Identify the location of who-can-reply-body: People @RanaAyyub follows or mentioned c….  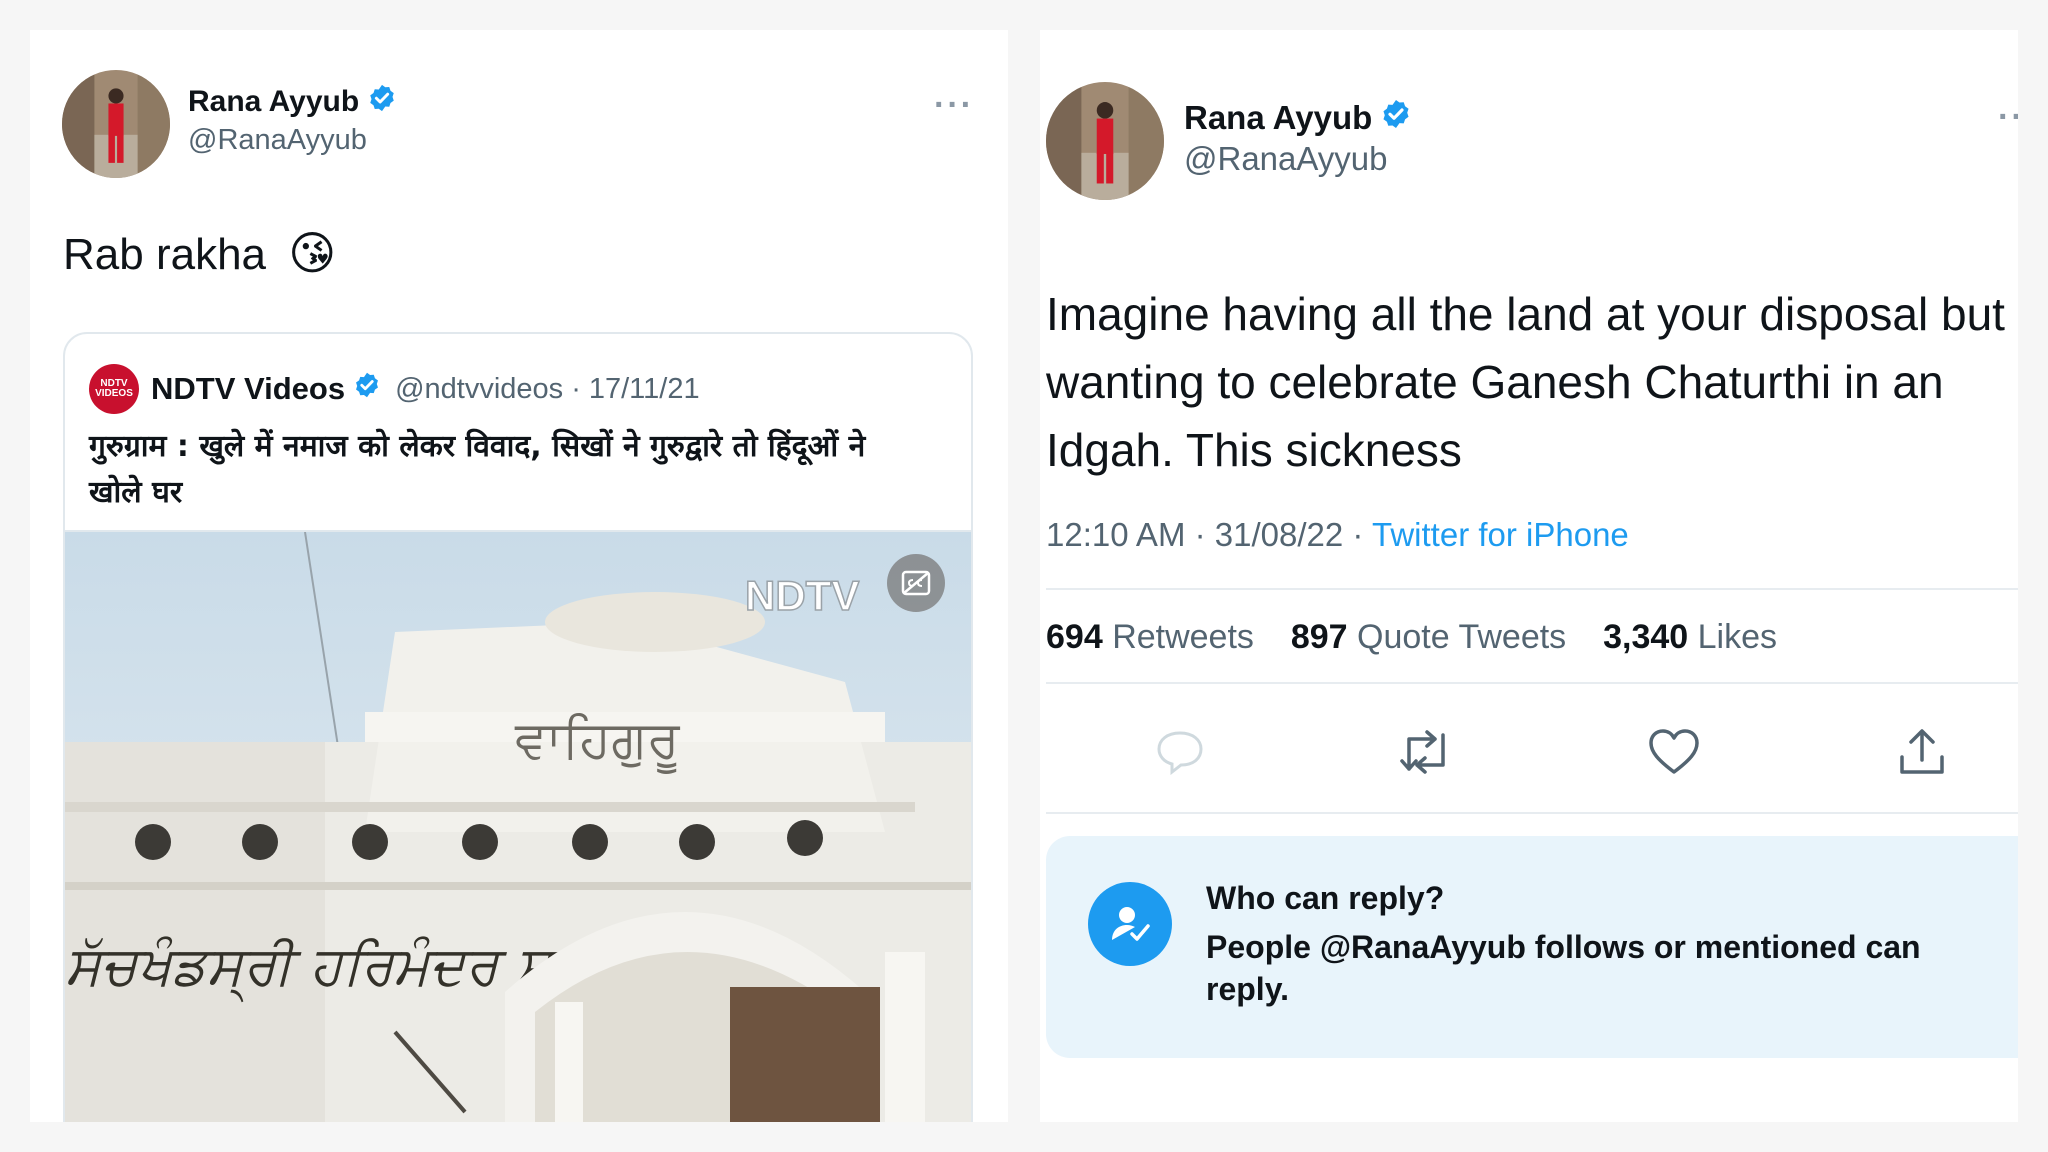
(1563, 968).